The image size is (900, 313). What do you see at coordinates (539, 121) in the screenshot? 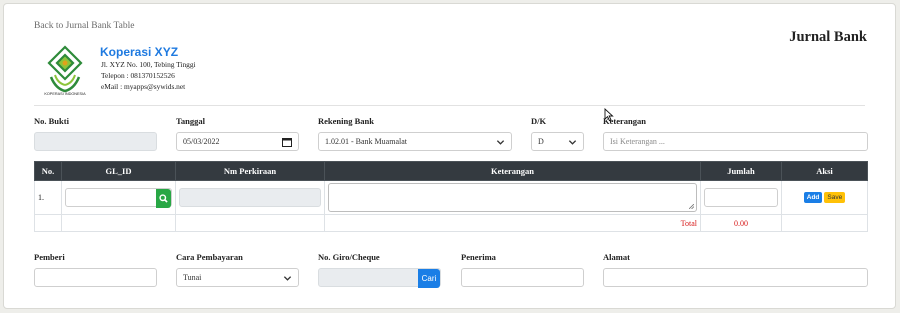
I see `dk-label: D/K` at bounding box center [539, 121].